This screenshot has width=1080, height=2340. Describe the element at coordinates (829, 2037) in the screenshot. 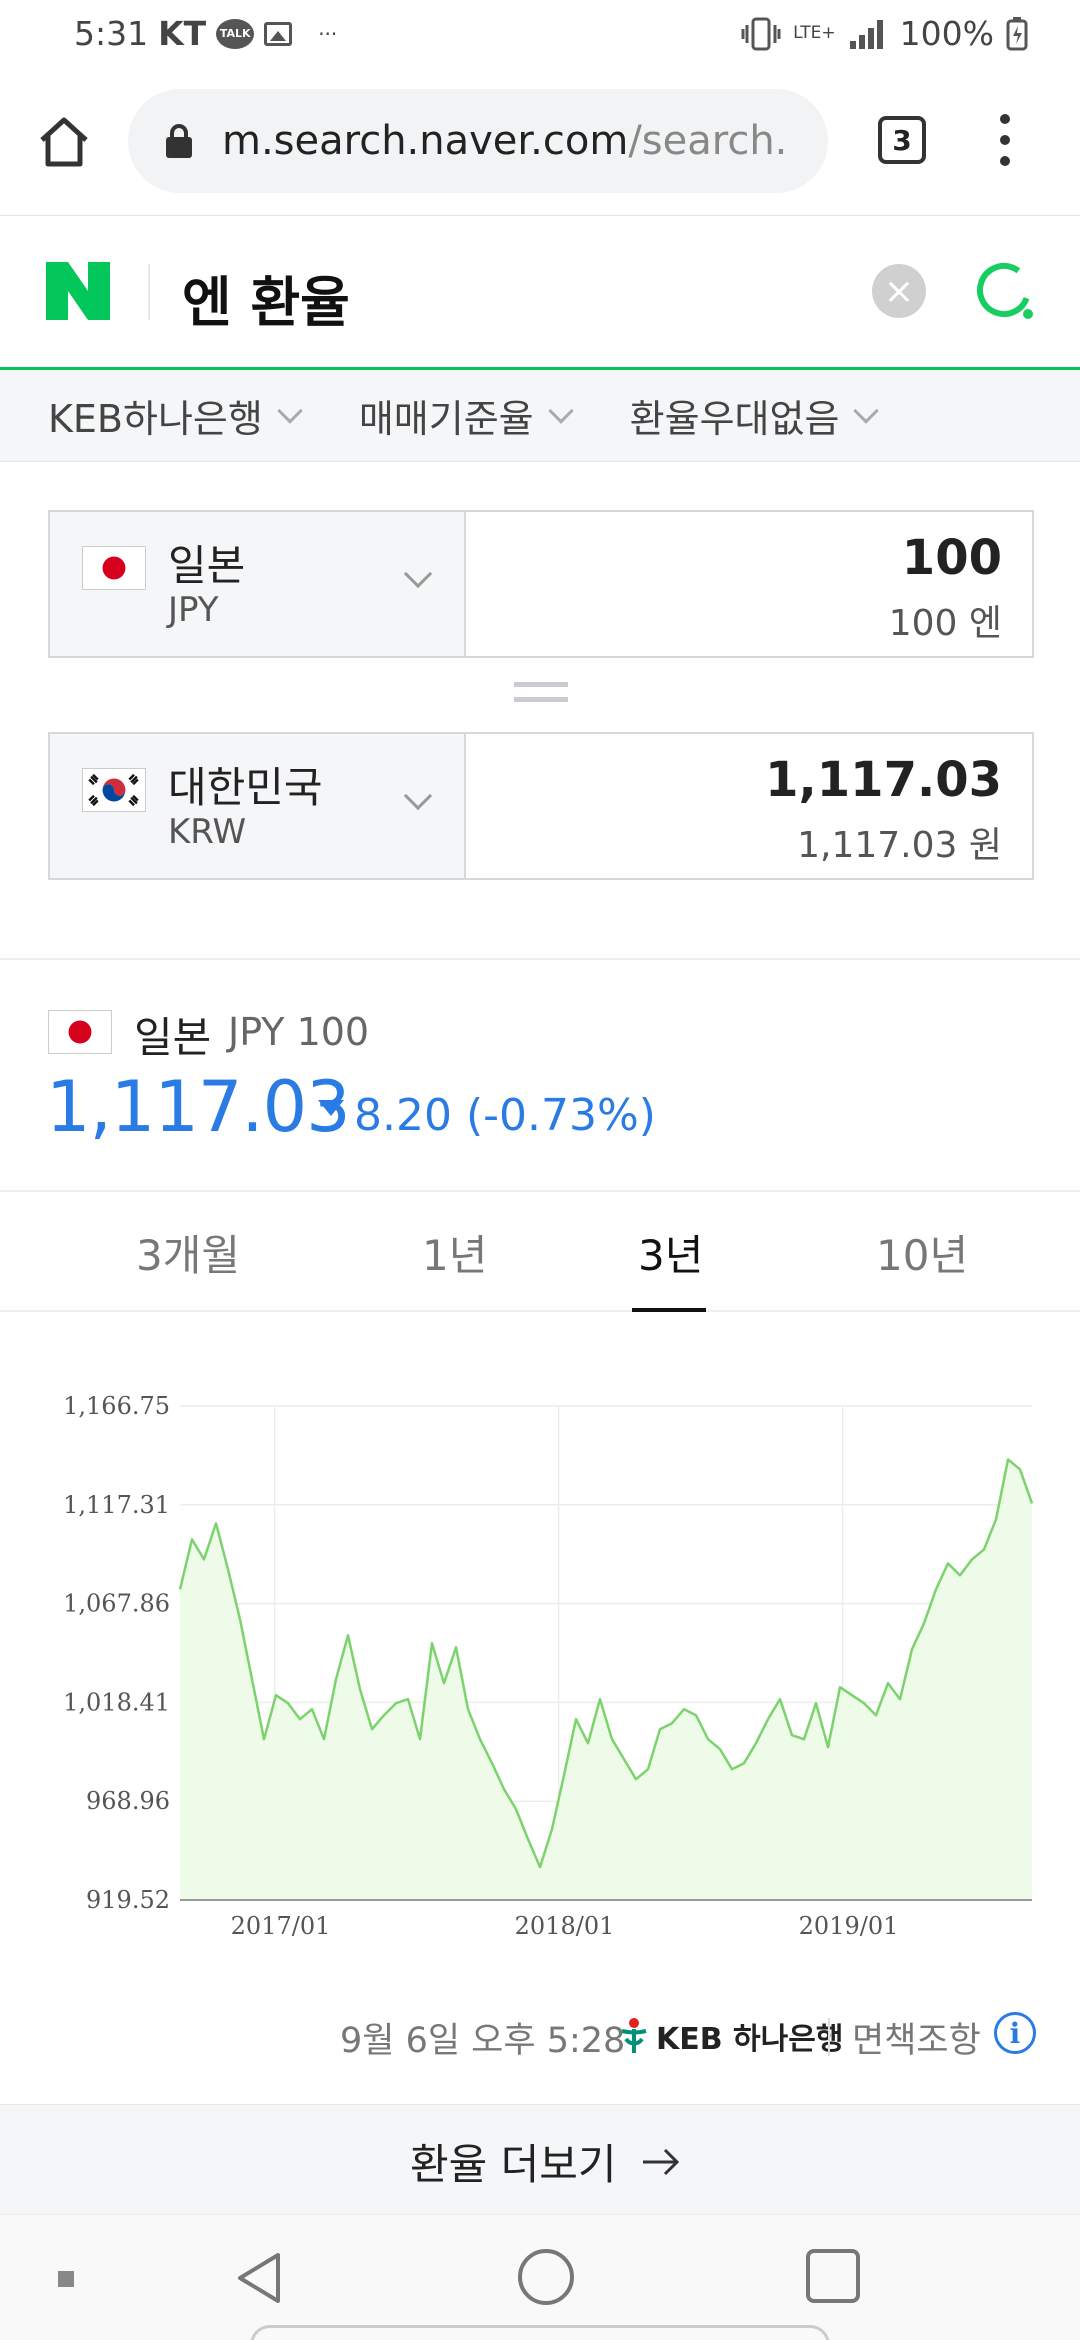

I see `footer-divider` at that location.